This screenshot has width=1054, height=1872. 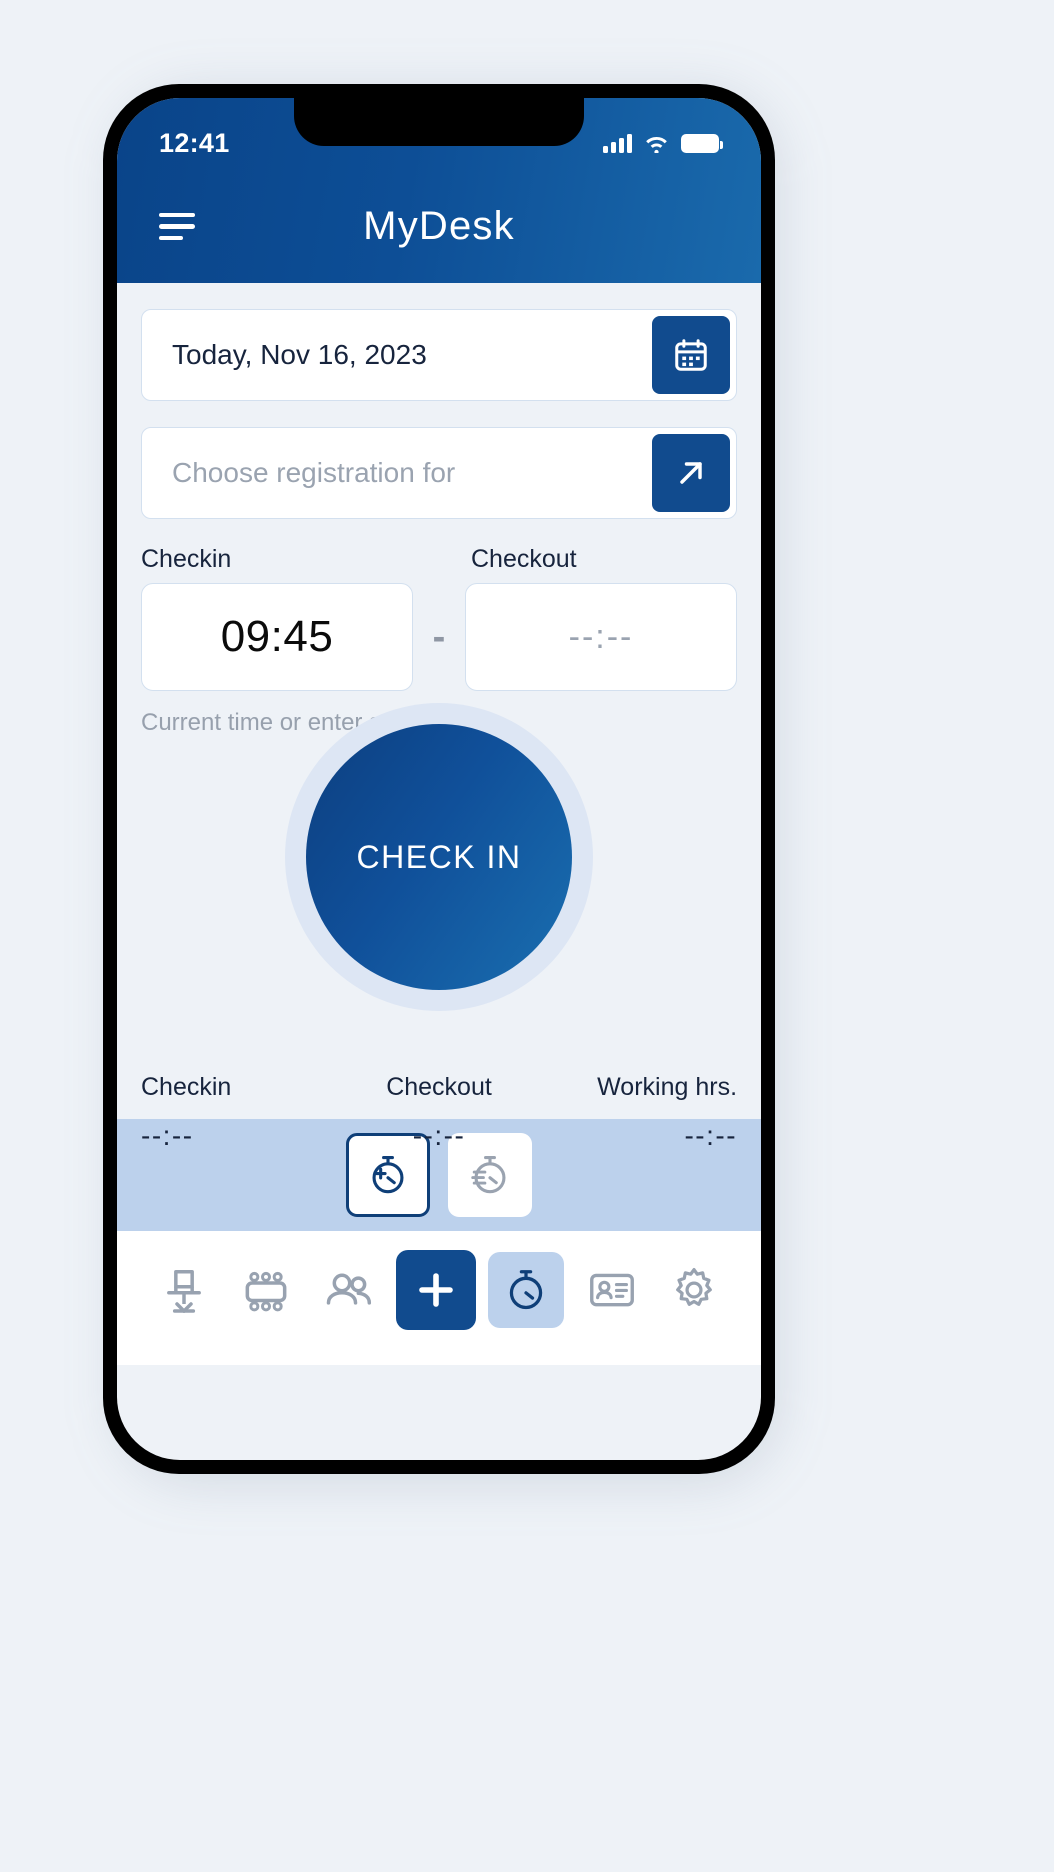 I want to click on nav-item-time-registration, so click(x=526, y=1290).